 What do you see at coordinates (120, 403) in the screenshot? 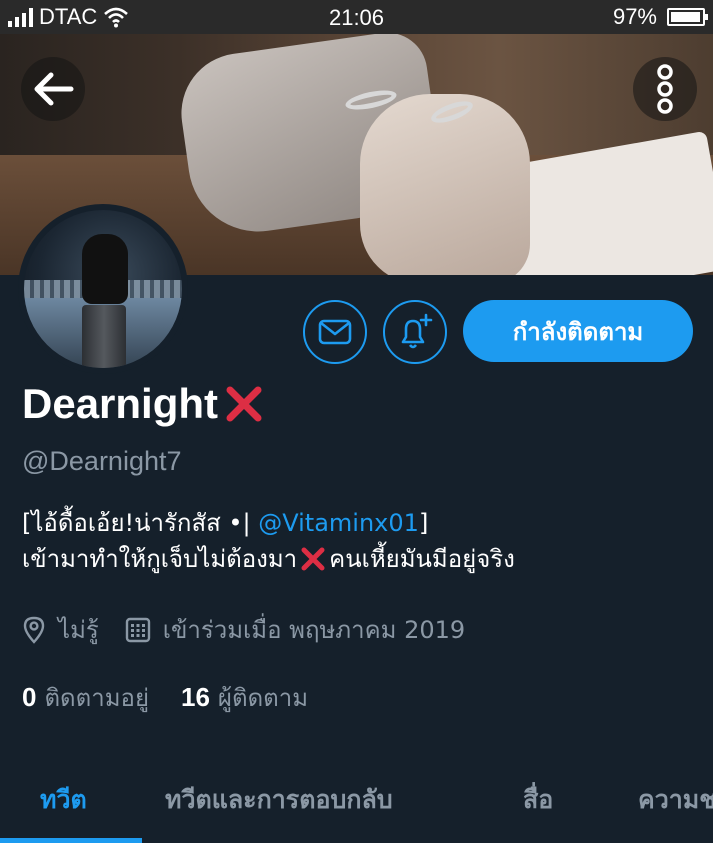
I see `profile-name: Dearnight` at bounding box center [120, 403].